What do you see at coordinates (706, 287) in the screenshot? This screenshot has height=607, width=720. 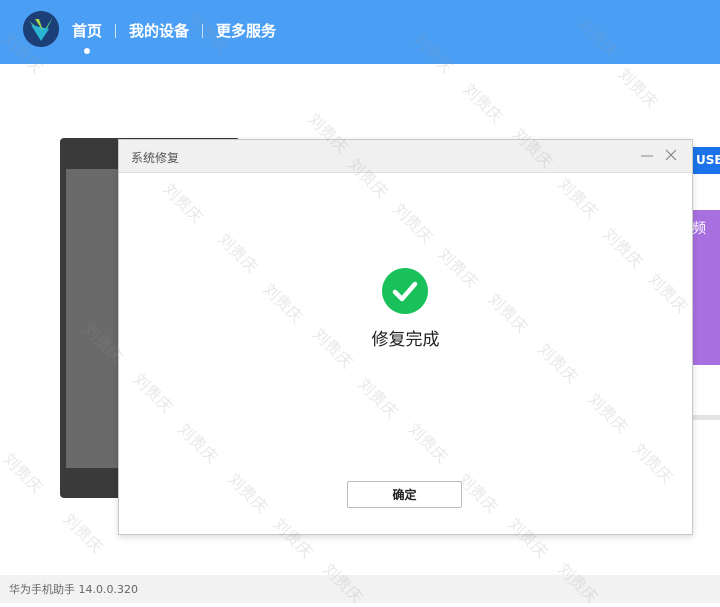 I see `feature-card: 频` at bounding box center [706, 287].